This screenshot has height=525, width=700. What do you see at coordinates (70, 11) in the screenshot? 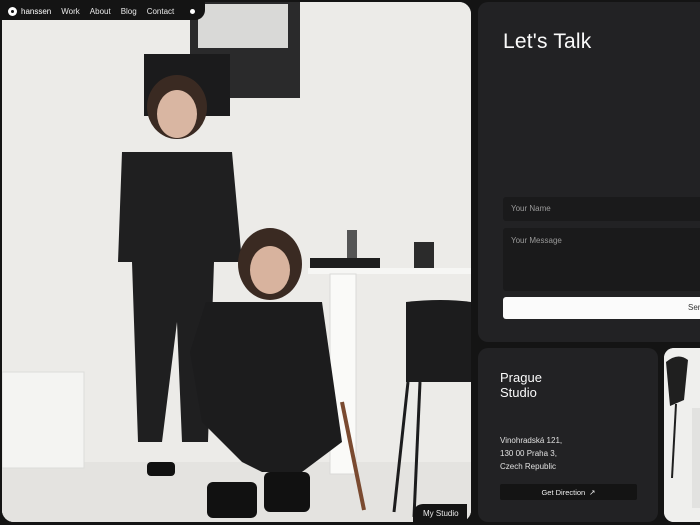
I see `nav-link-work: Work` at bounding box center [70, 11].